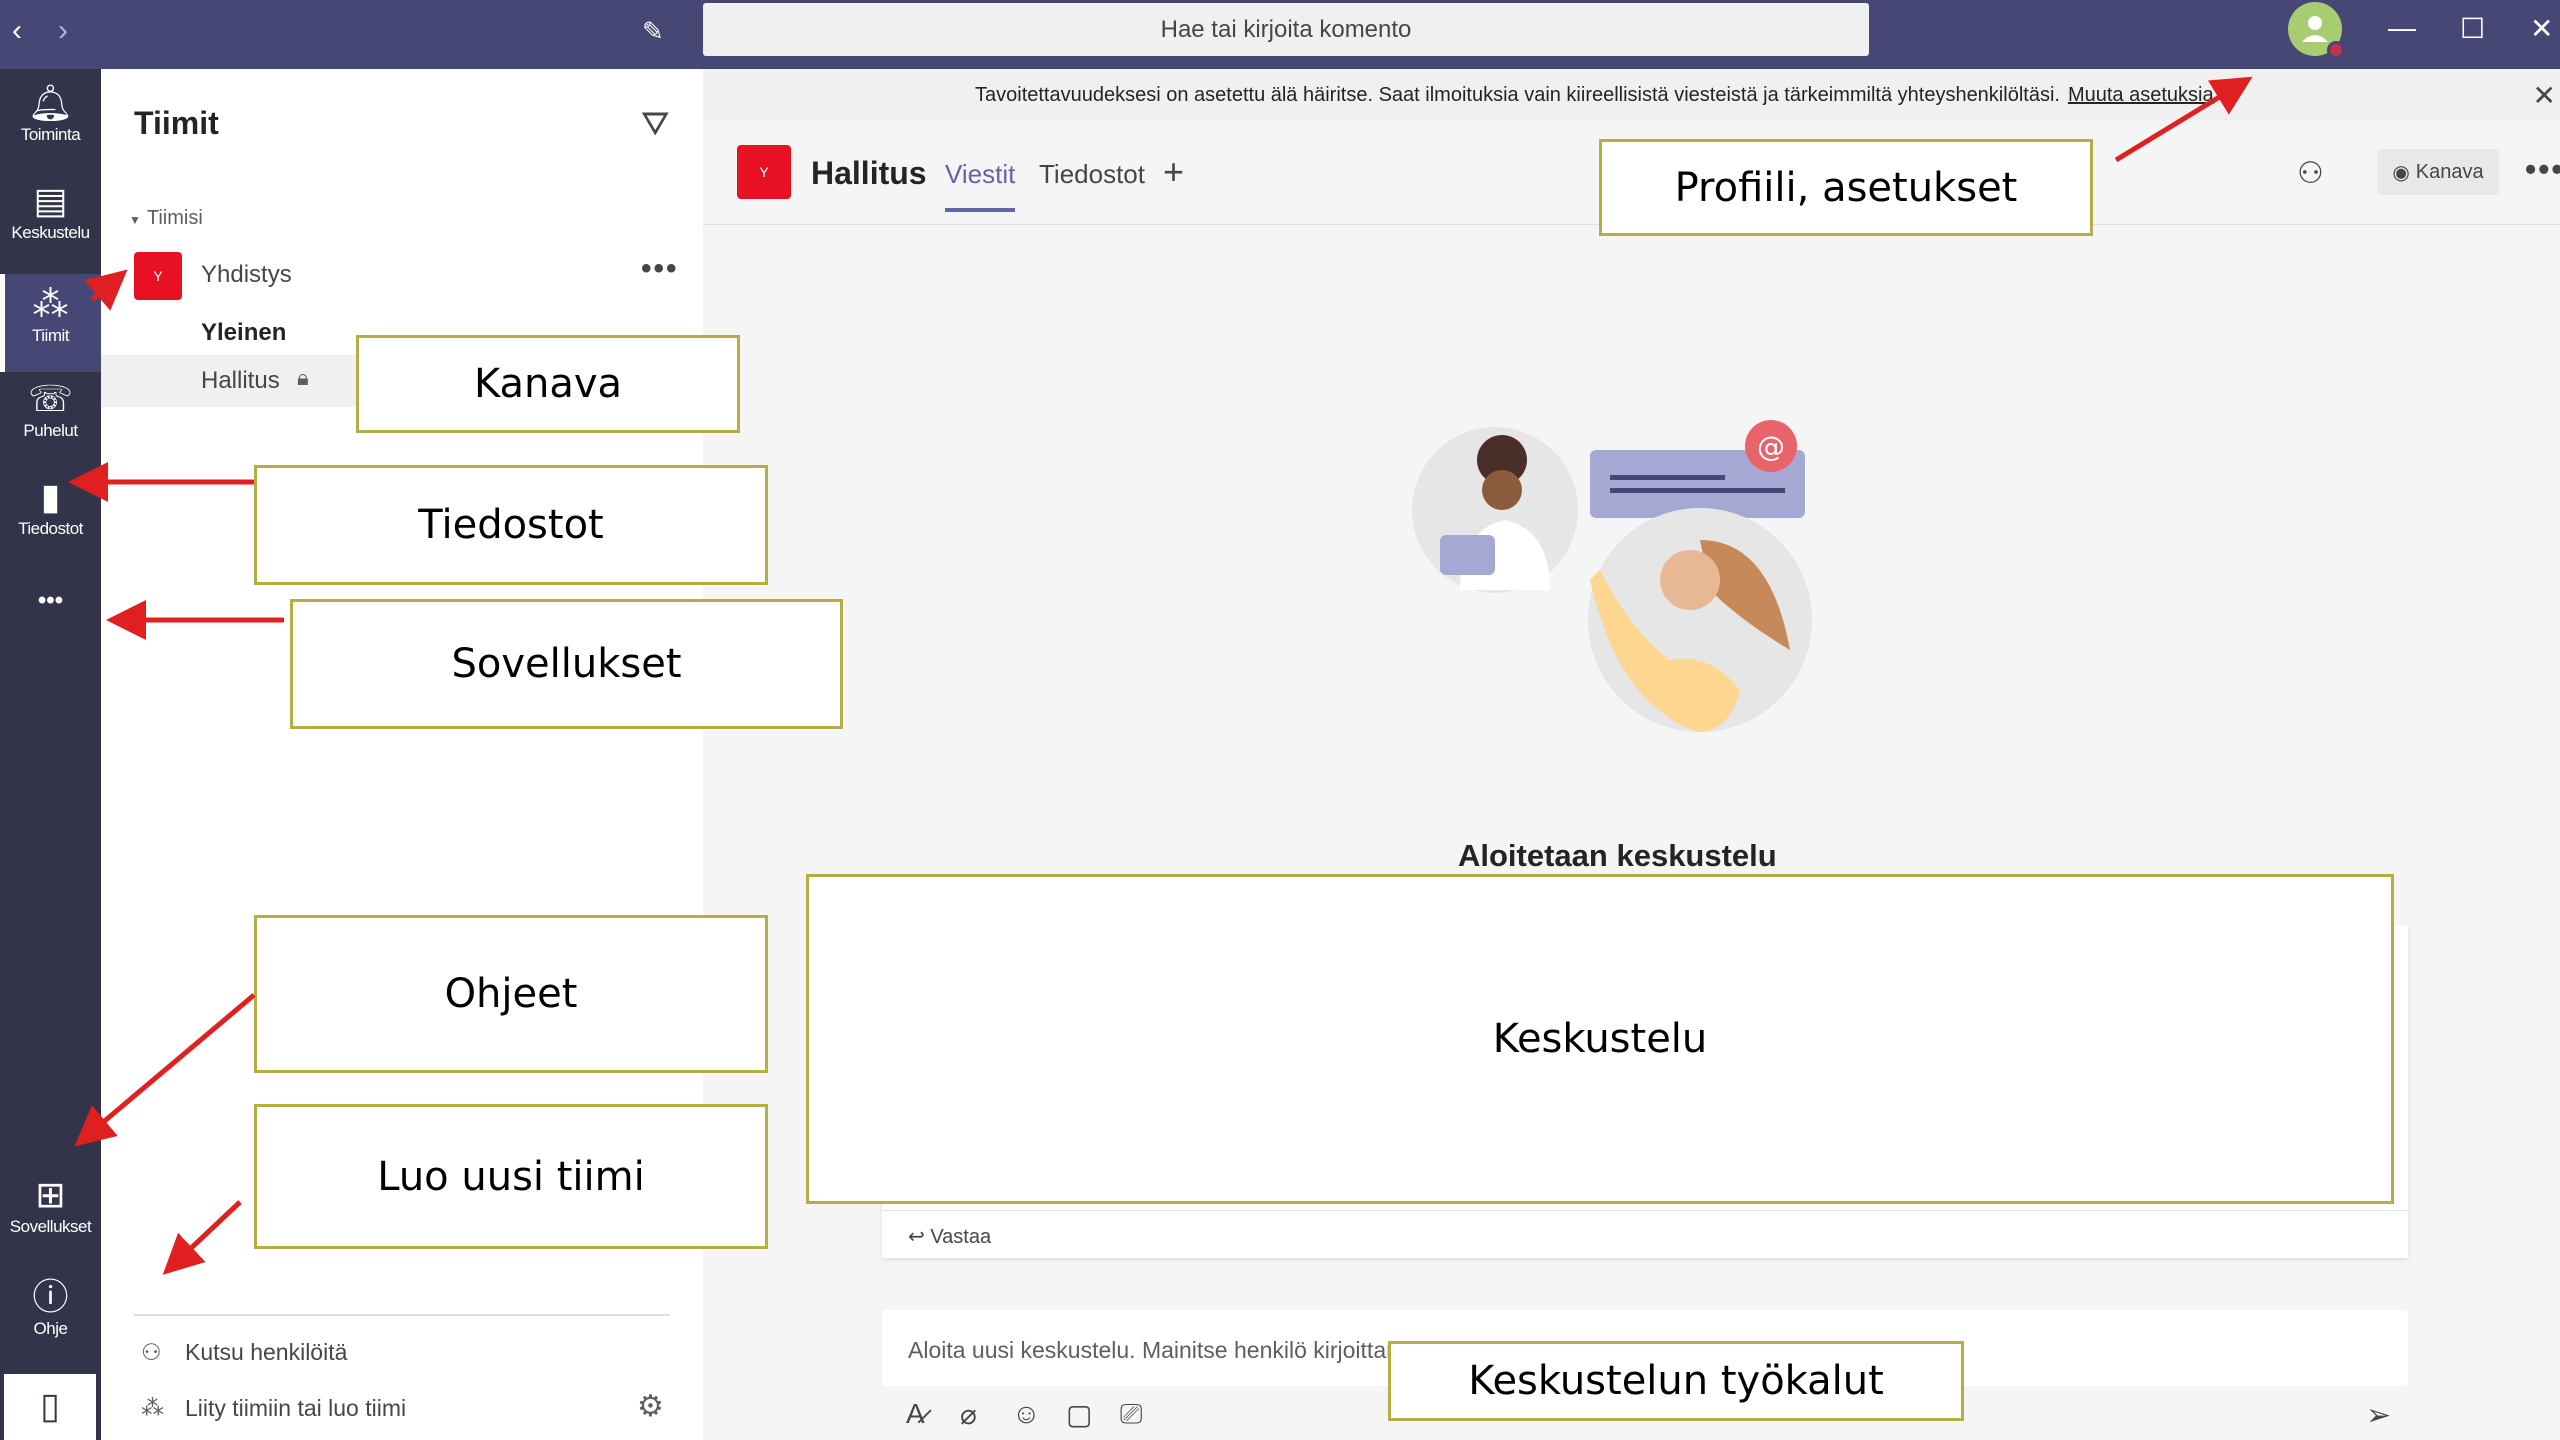 Image resolution: width=2560 pixels, height=1440 pixels. I want to click on join-label: Liity tiimiin tai luo tiimi, so click(296, 1408).